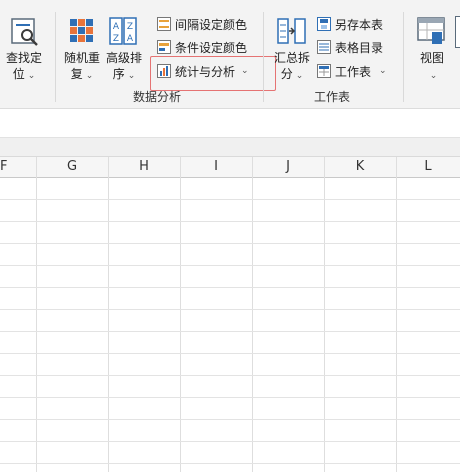 The height and width of the screenshot is (472, 460). I want to click on worksheet-button: 工作表 ⌄, so click(352, 71).